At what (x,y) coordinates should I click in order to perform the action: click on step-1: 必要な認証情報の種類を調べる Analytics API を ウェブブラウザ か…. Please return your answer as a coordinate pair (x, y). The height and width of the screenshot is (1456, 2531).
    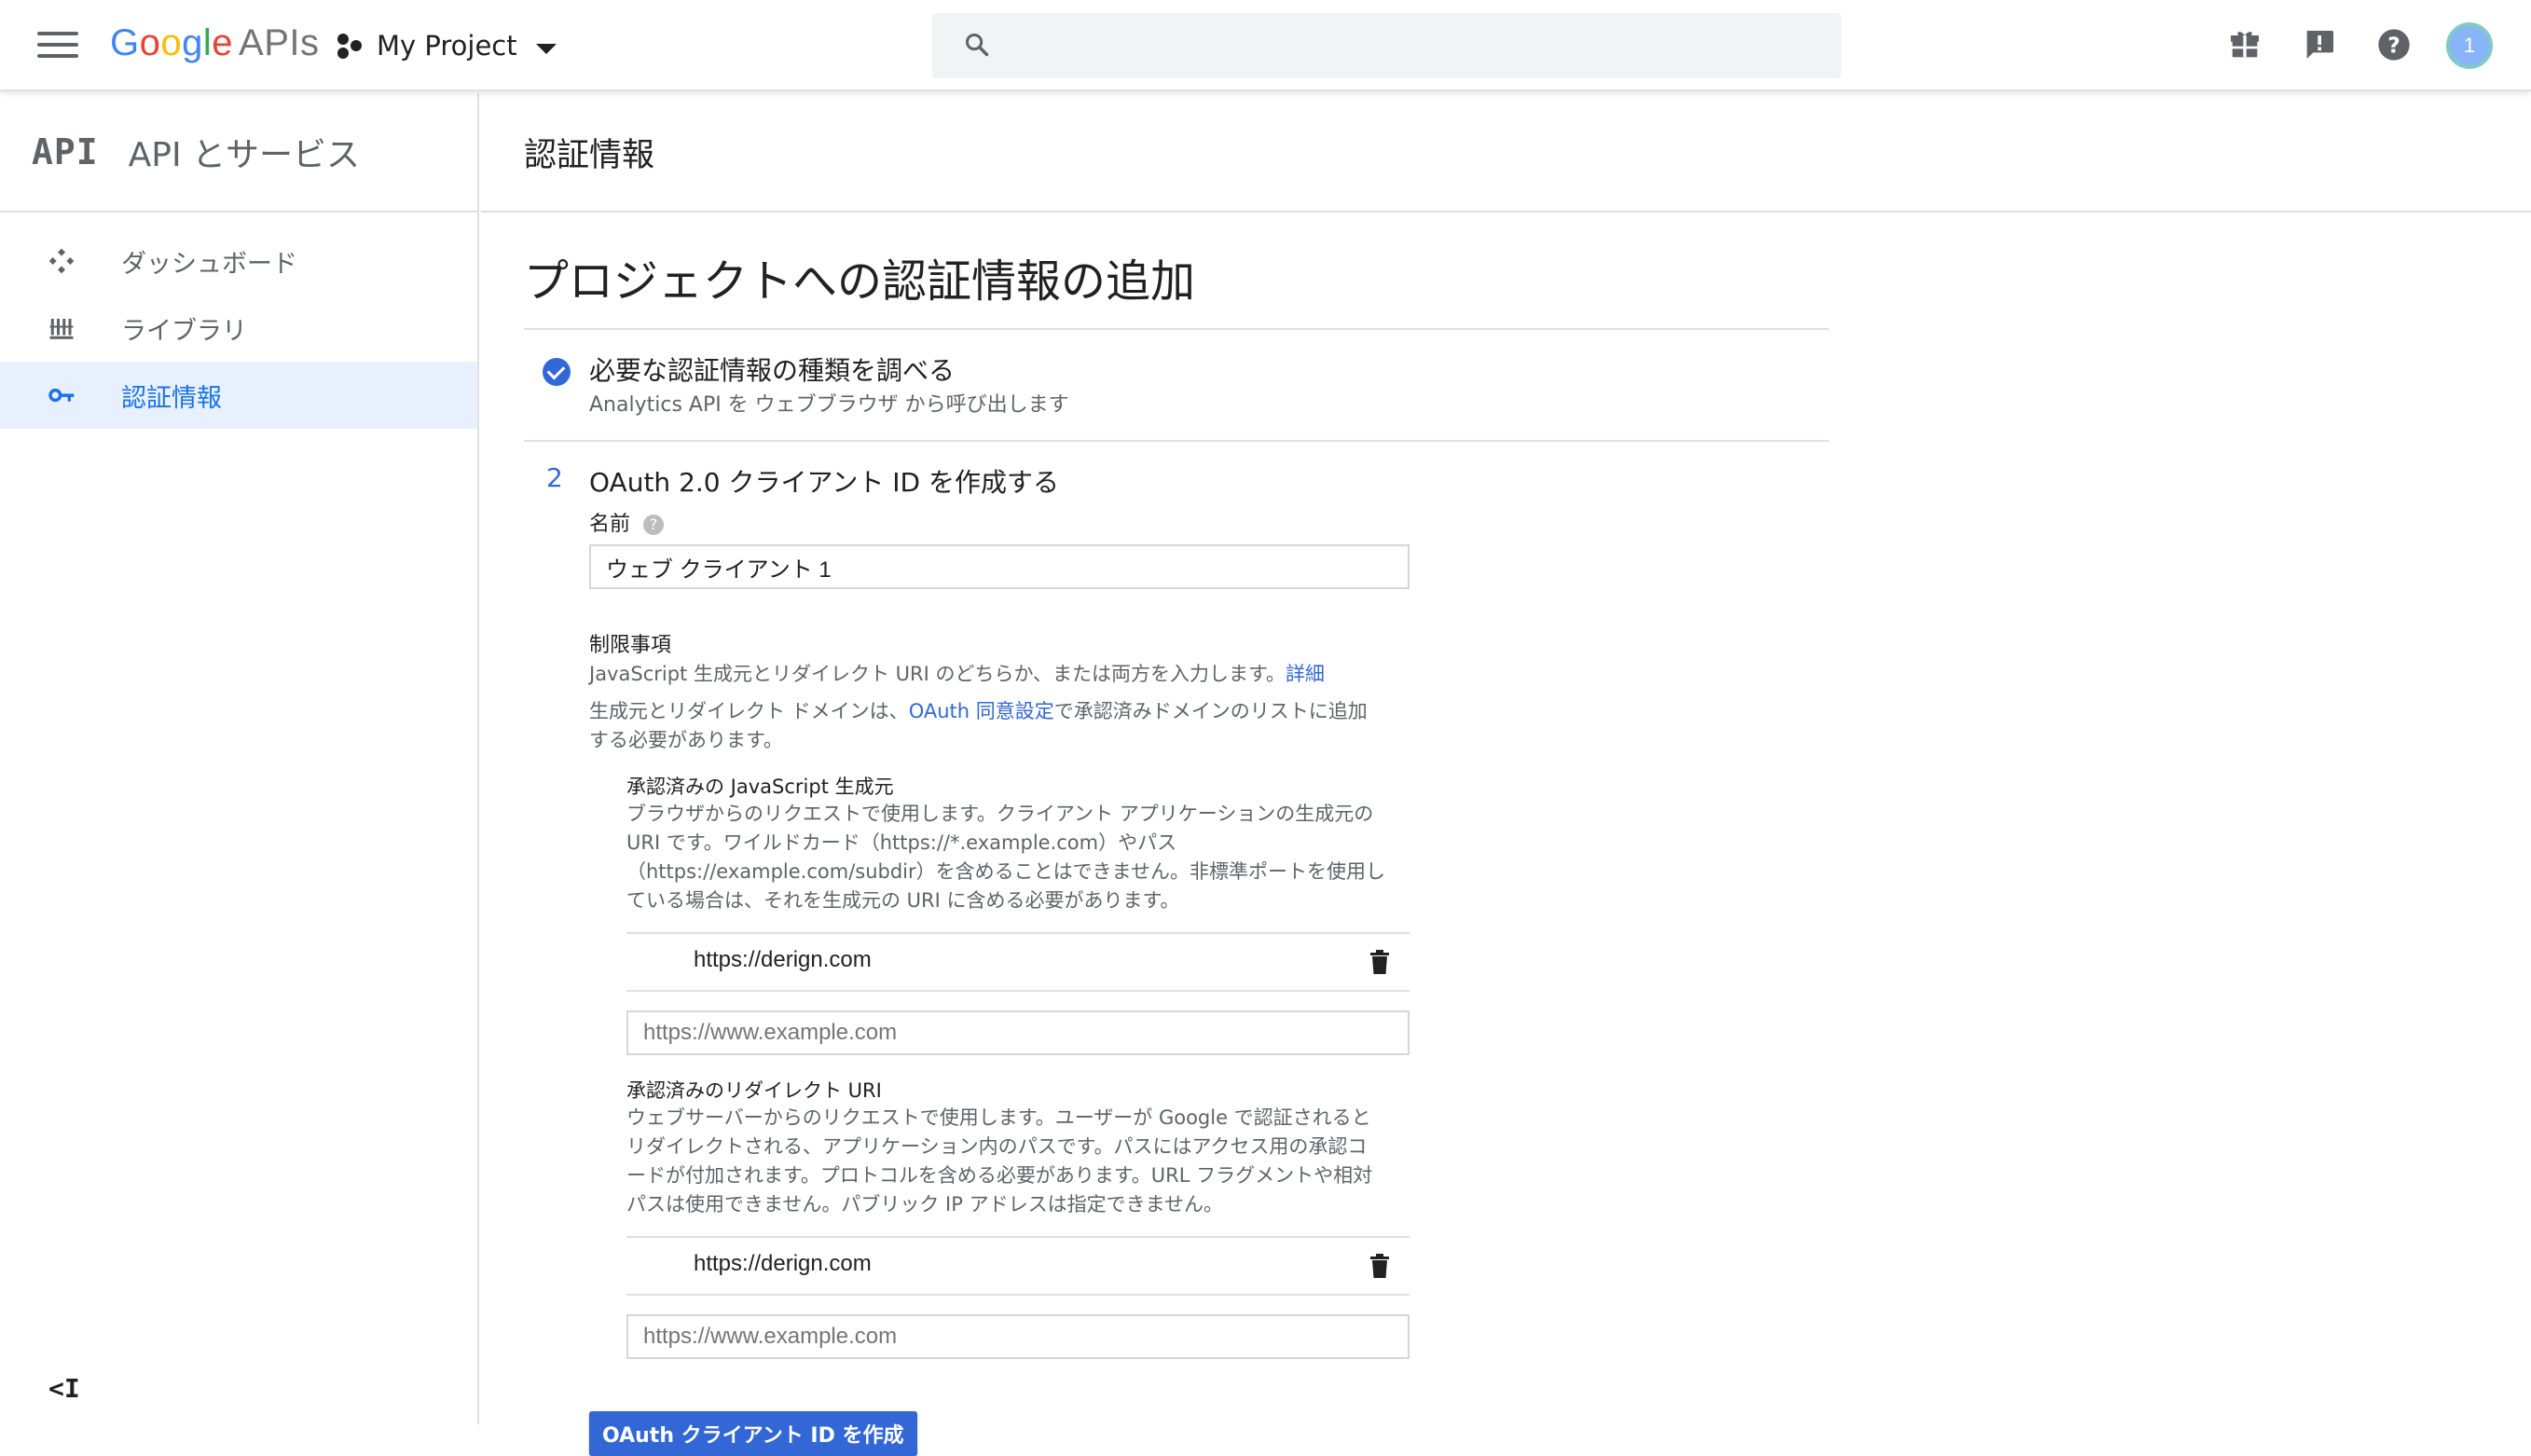
    Looking at the image, I should click on (1176, 385).